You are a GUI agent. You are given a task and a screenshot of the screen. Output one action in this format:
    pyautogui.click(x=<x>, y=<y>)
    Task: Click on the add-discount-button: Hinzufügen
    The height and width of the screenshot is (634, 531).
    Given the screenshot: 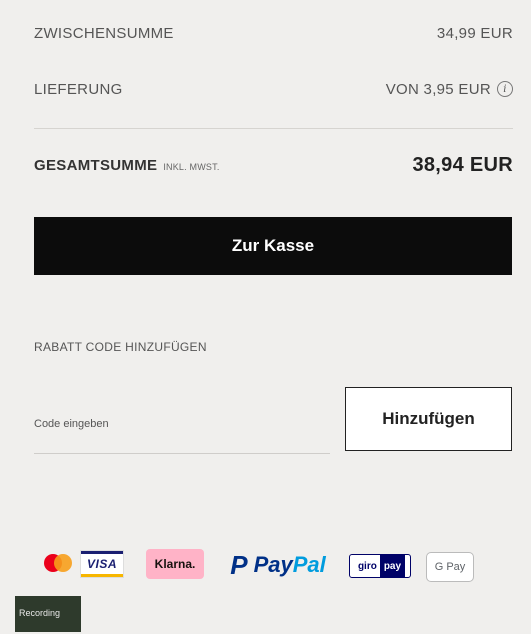 What is the action you would take?
    pyautogui.click(x=428, y=419)
    